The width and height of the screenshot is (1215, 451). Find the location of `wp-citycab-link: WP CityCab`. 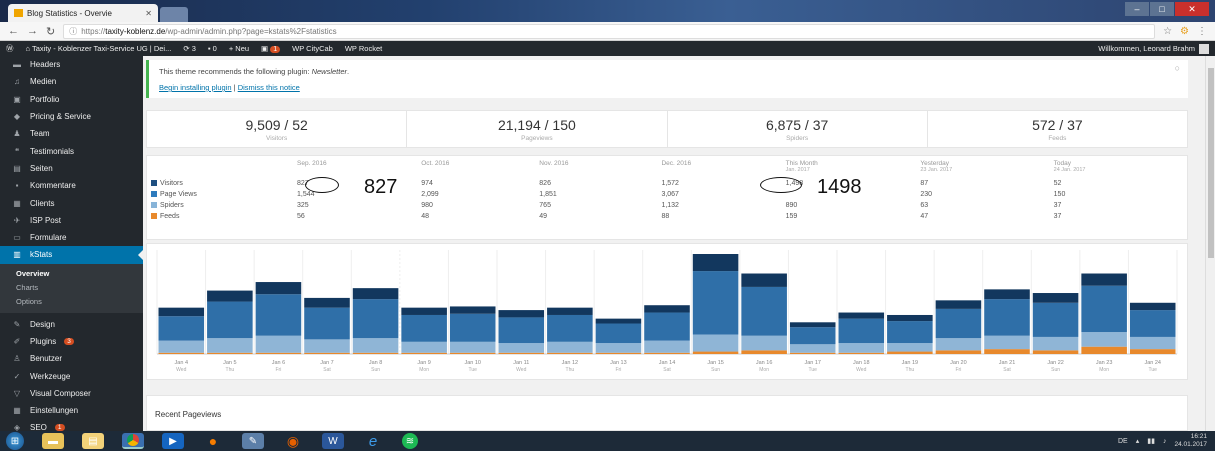

wp-citycab-link: WP CityCab is located at coordinates (312, 48).